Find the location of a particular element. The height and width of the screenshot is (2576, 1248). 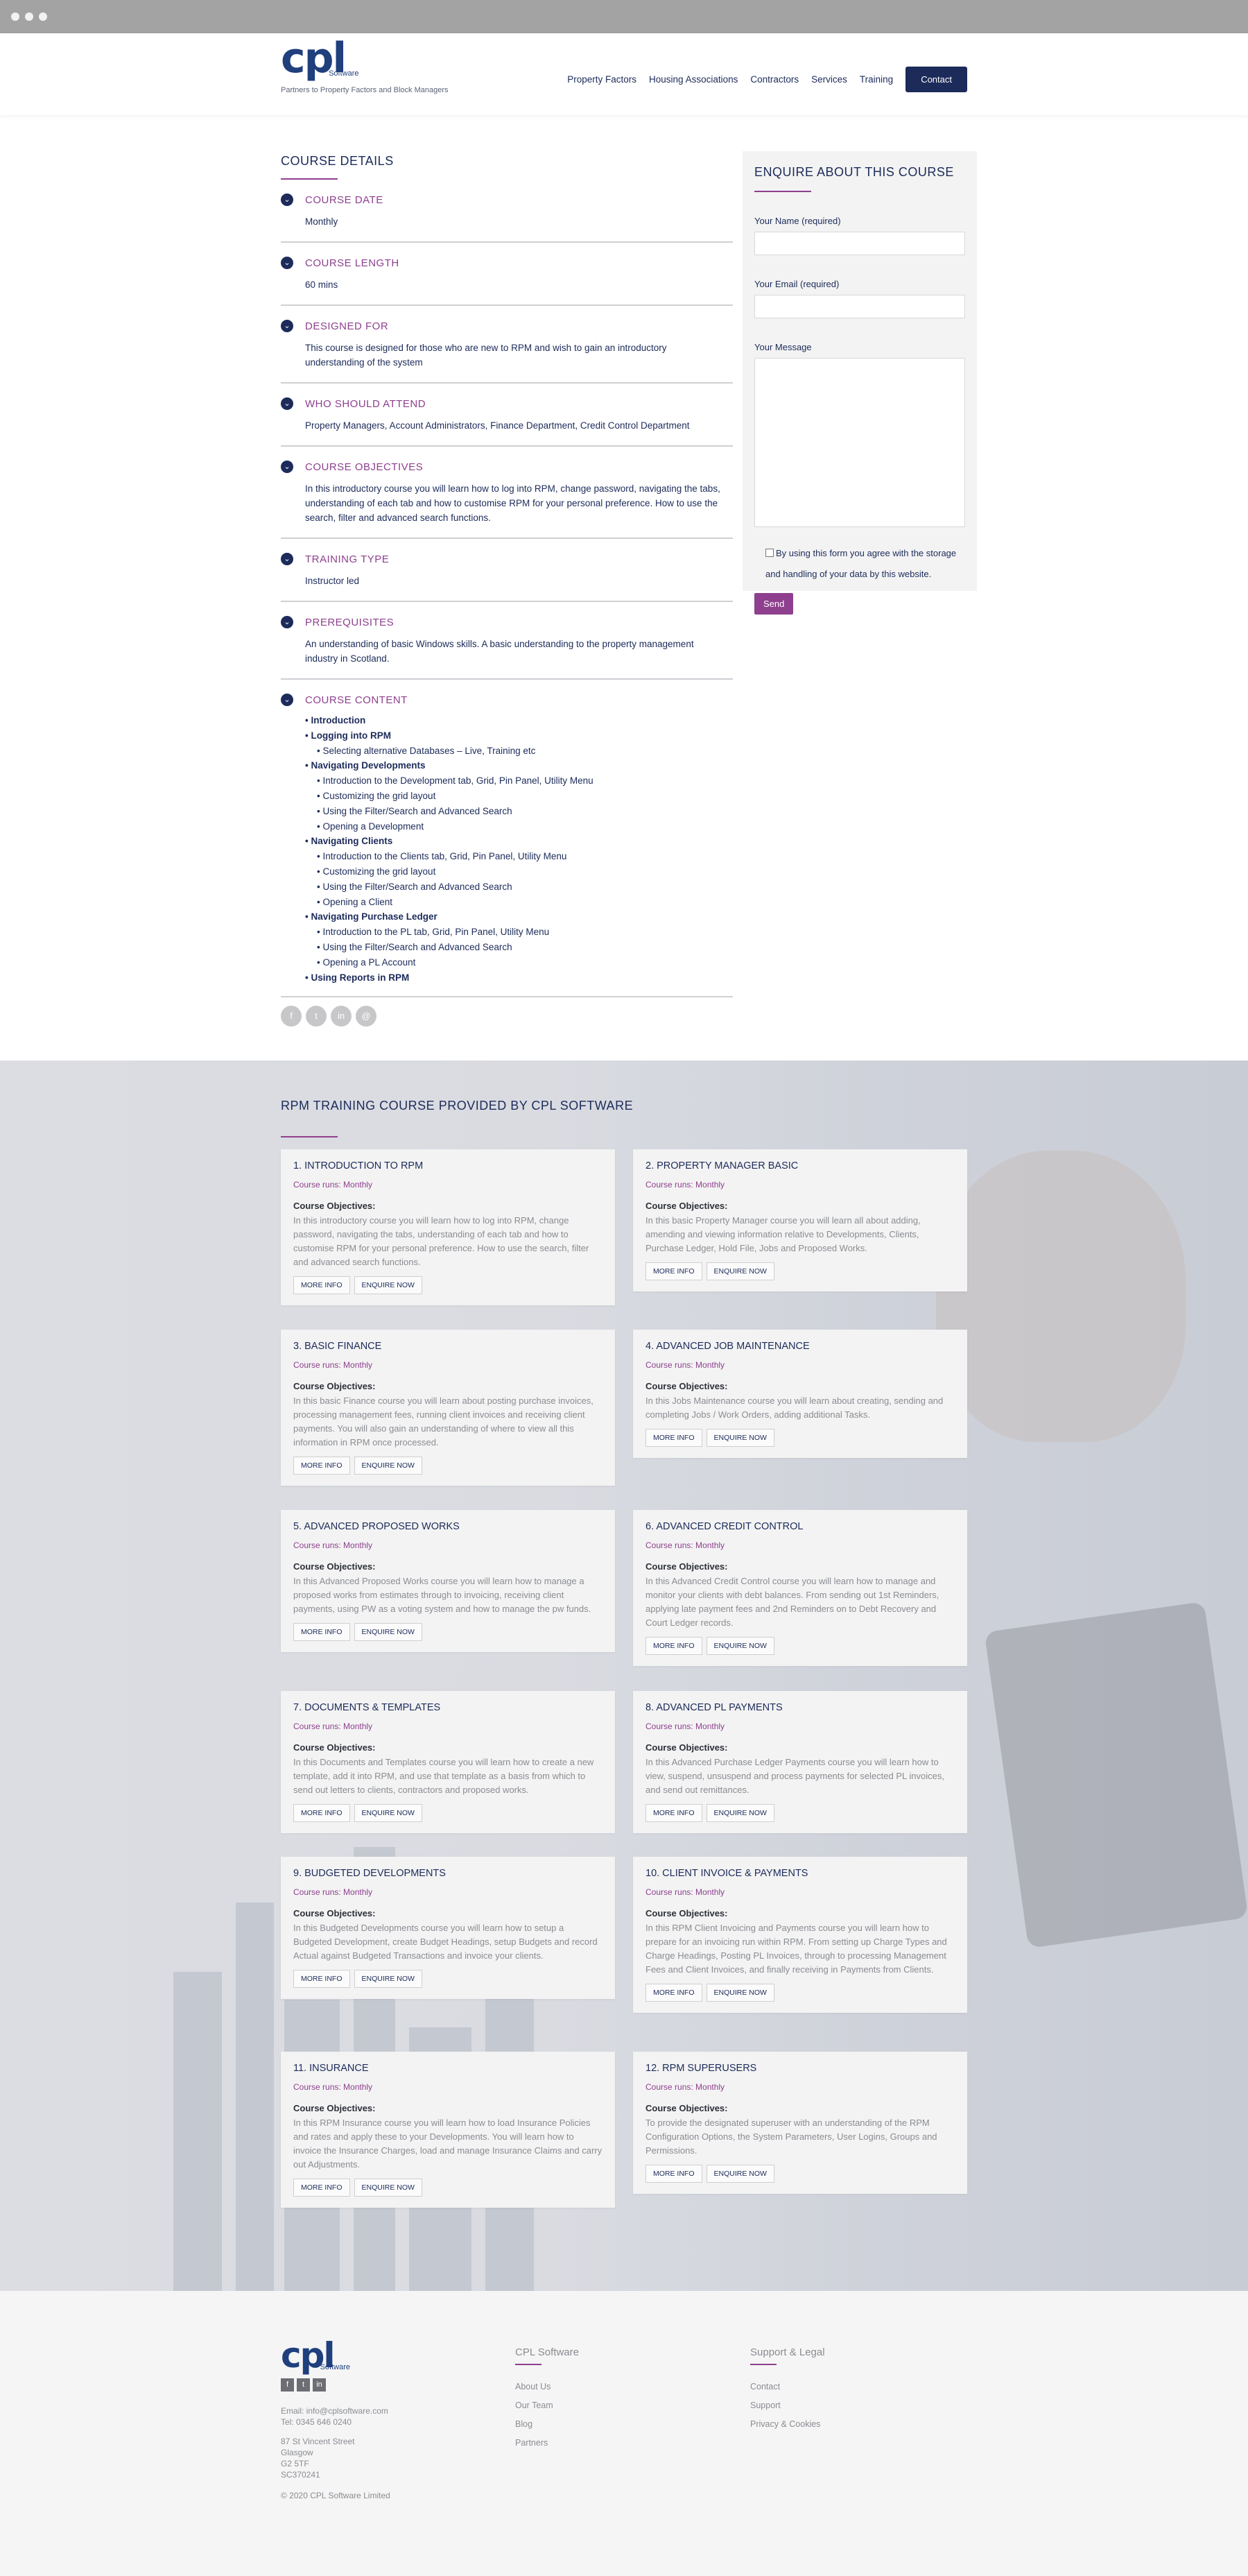

email-field is located at coordinates (859, 306).